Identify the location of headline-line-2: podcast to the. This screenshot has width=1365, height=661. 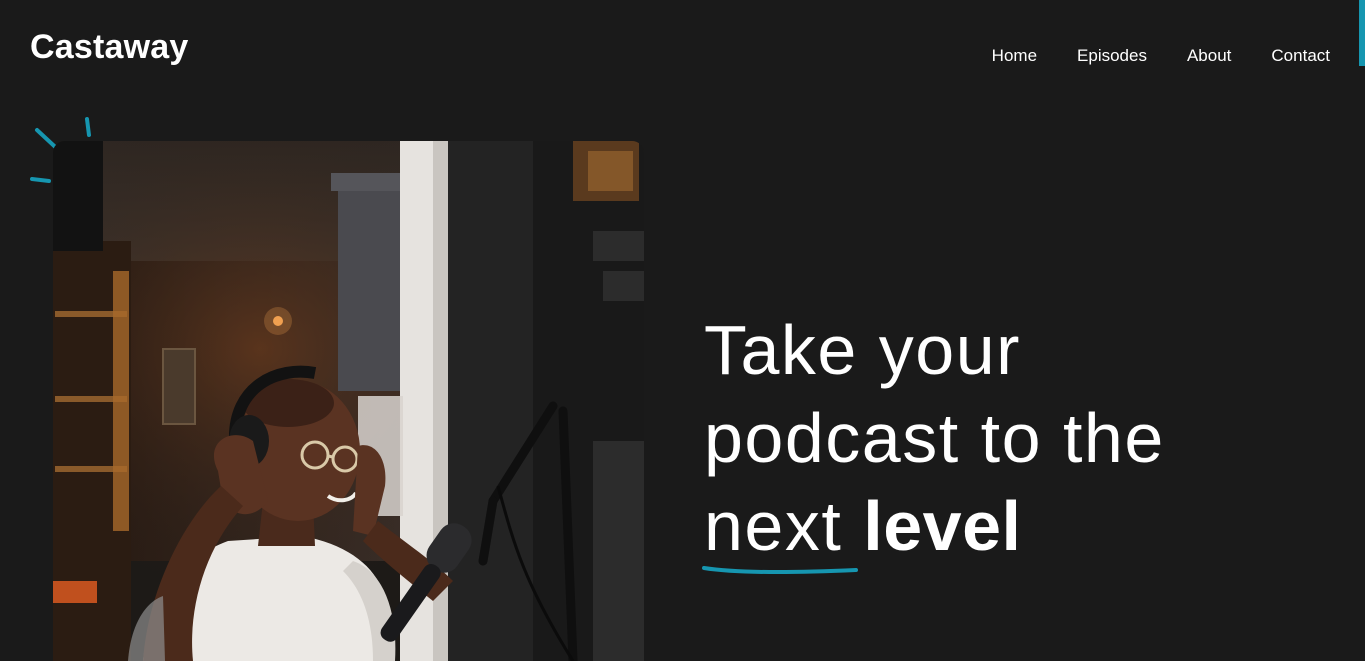
(934, 438).